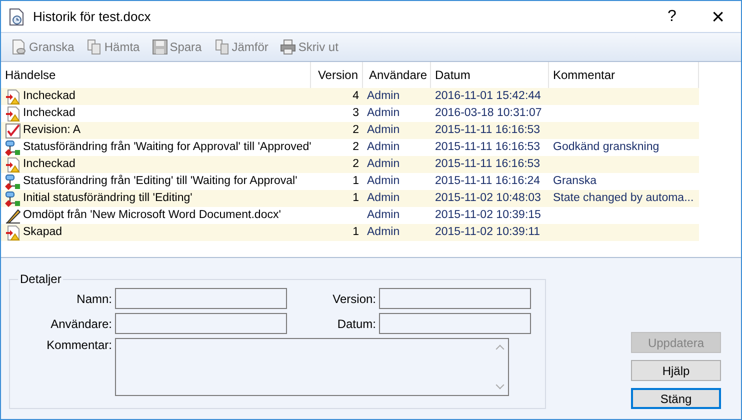 The image size is (742, 420). What do you see at coordinates (606, 147) in the screenshot?
I see `comment-cell-text: Godkänd granskning` at bounding box center [606, 147].